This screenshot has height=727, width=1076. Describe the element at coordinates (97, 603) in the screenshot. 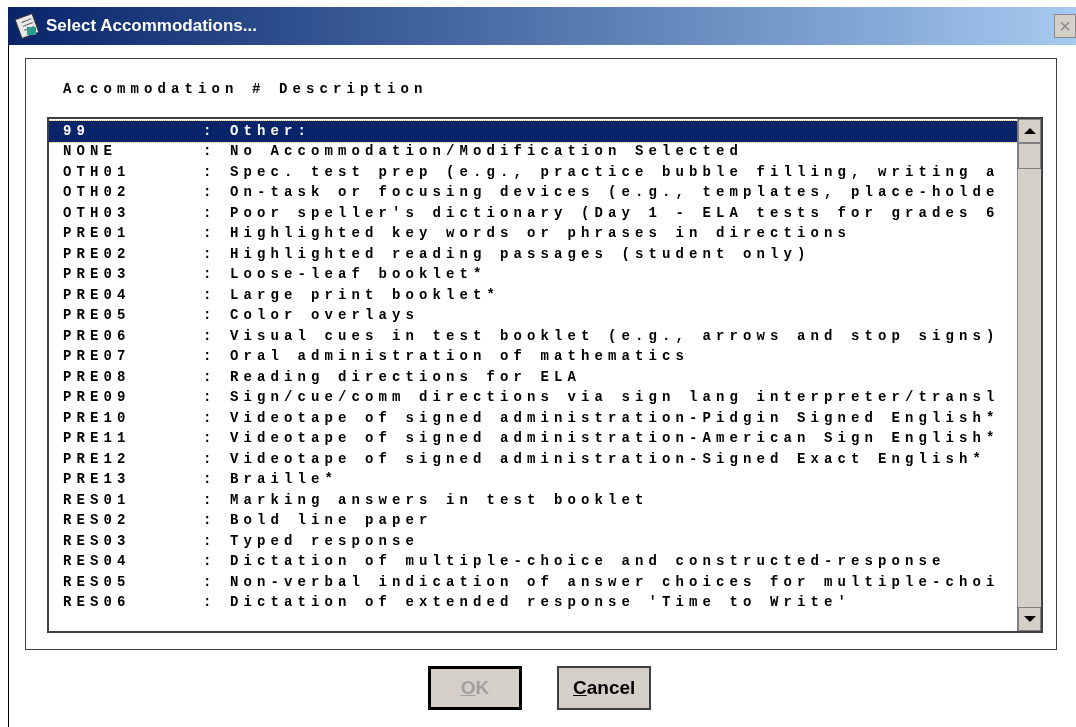

I see `accommodation-code: RES06` at that location.